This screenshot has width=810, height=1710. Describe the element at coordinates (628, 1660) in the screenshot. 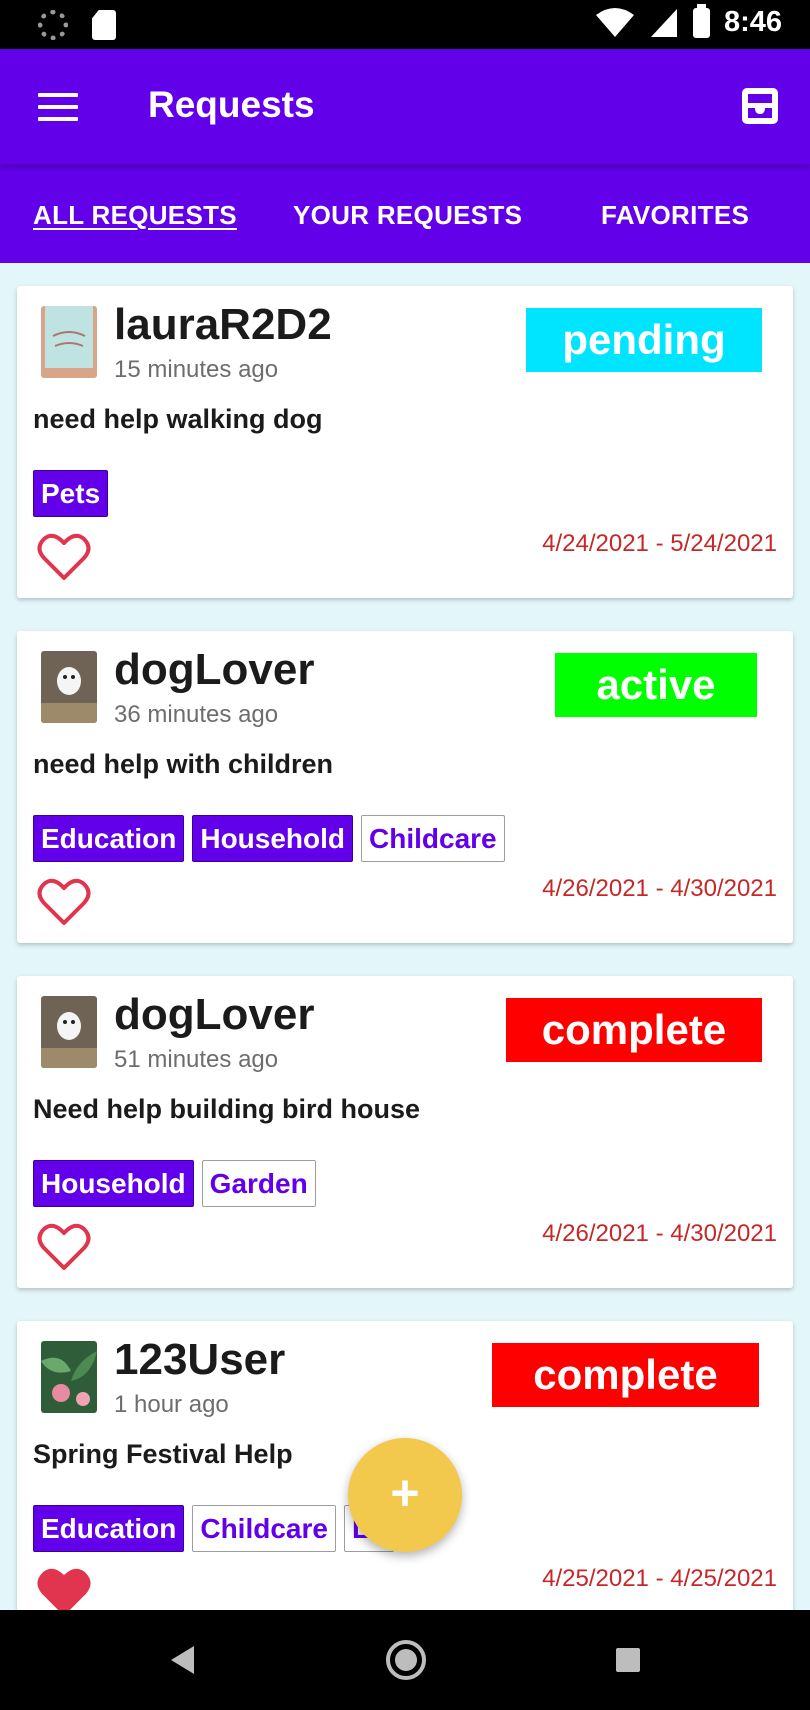

I see `recents-icon` at that location.